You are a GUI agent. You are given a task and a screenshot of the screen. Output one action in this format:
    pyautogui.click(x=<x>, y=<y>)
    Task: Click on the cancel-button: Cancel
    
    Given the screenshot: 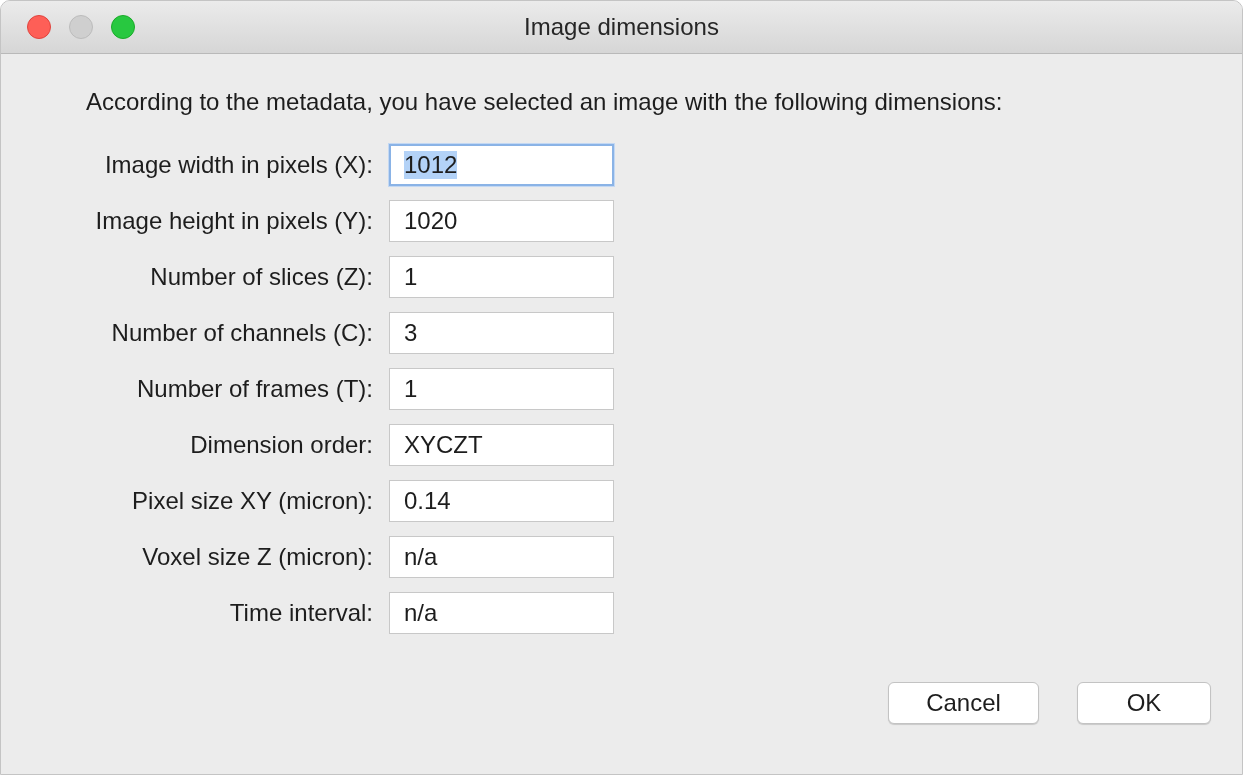 What is the action you would take?
    pyautogui.click(x=963, y=703)
    